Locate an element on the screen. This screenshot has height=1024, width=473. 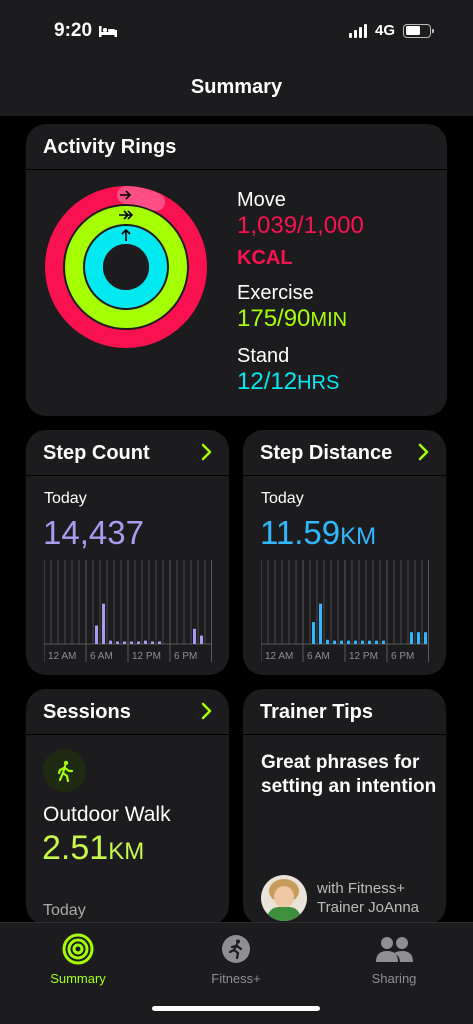
tab-sharing: Sharing is located at coordinates (394, 958).